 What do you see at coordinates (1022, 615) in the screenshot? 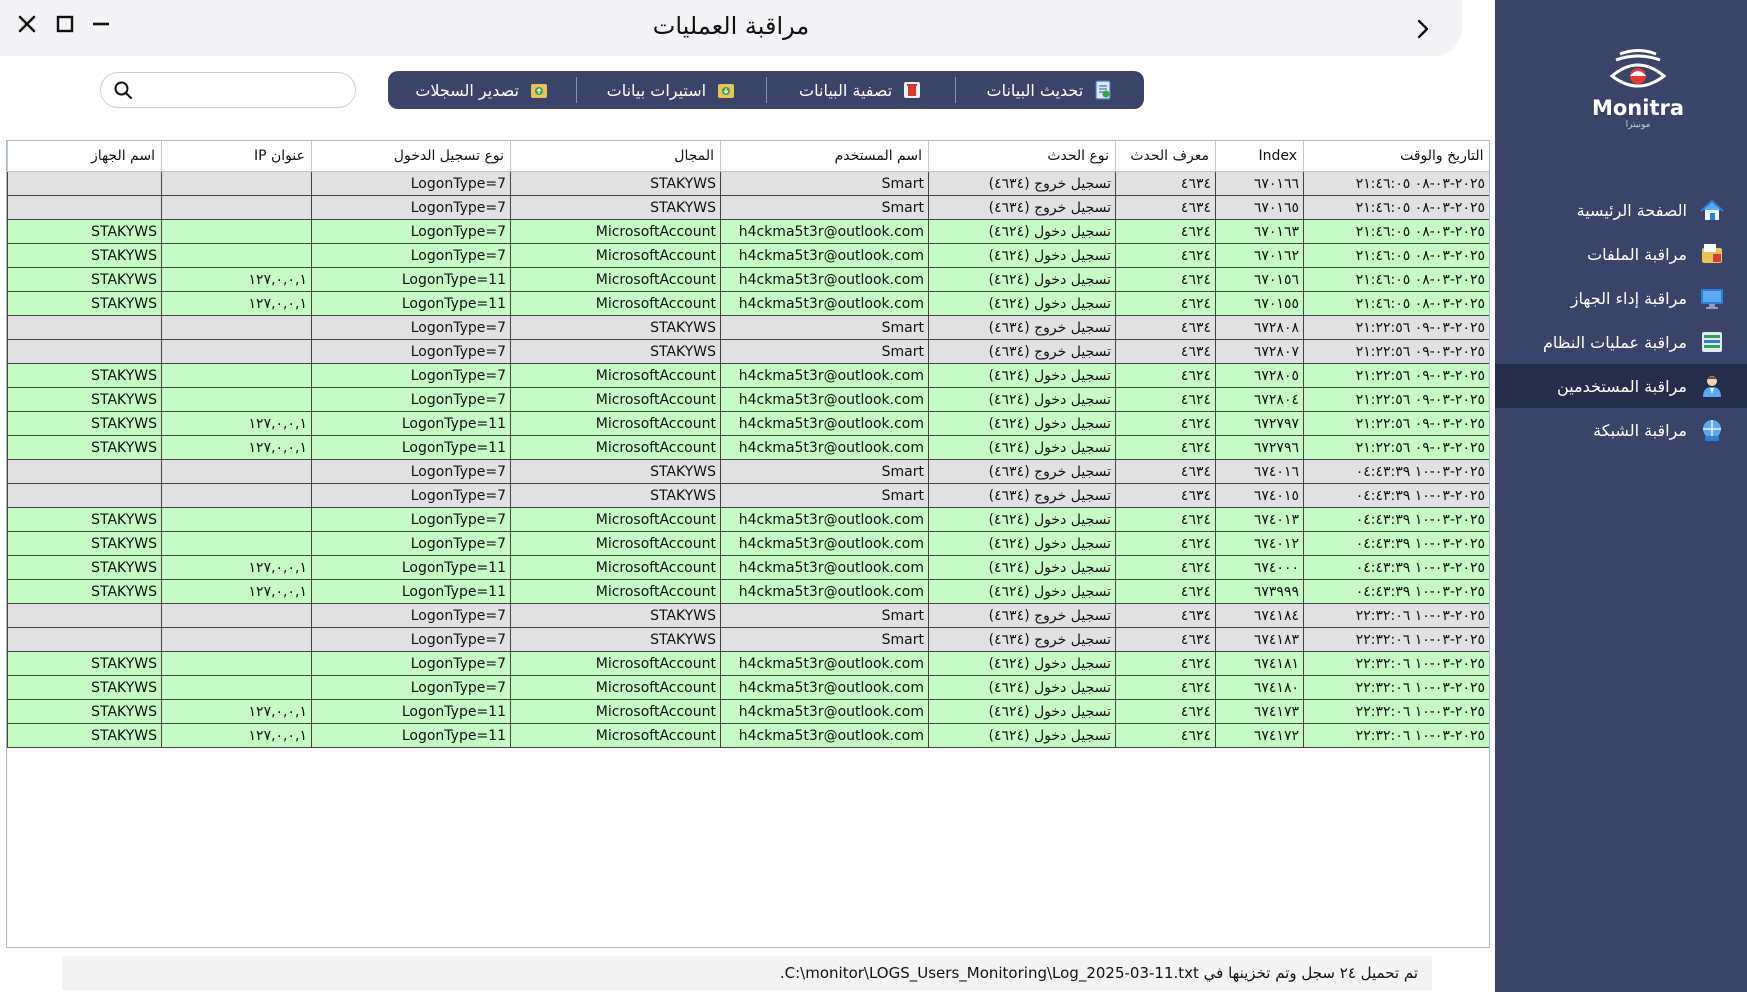
I see `cell-event-type: تسجيل خروج (٤٦٣٤)` at bounding box center [1022, 615].